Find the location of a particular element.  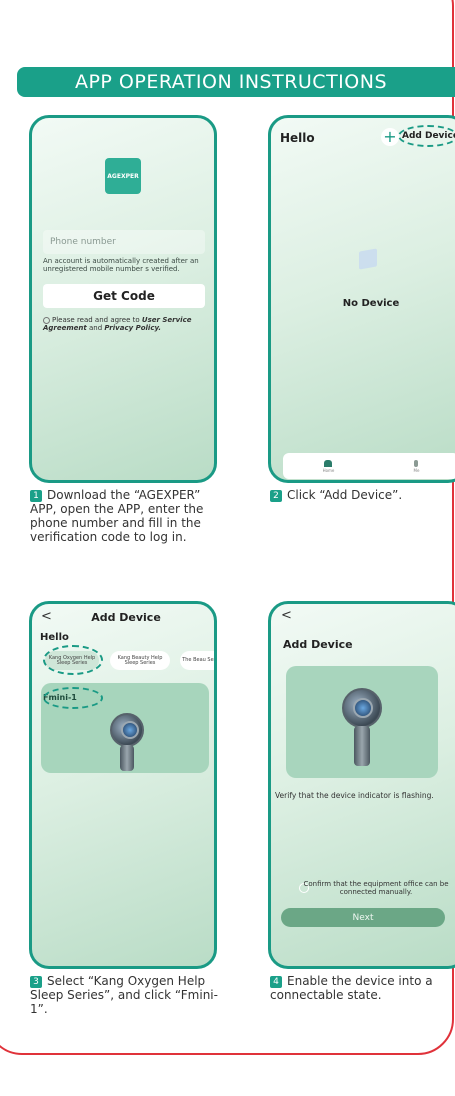

agree-radio-icon is located at coordinates (46, 320).